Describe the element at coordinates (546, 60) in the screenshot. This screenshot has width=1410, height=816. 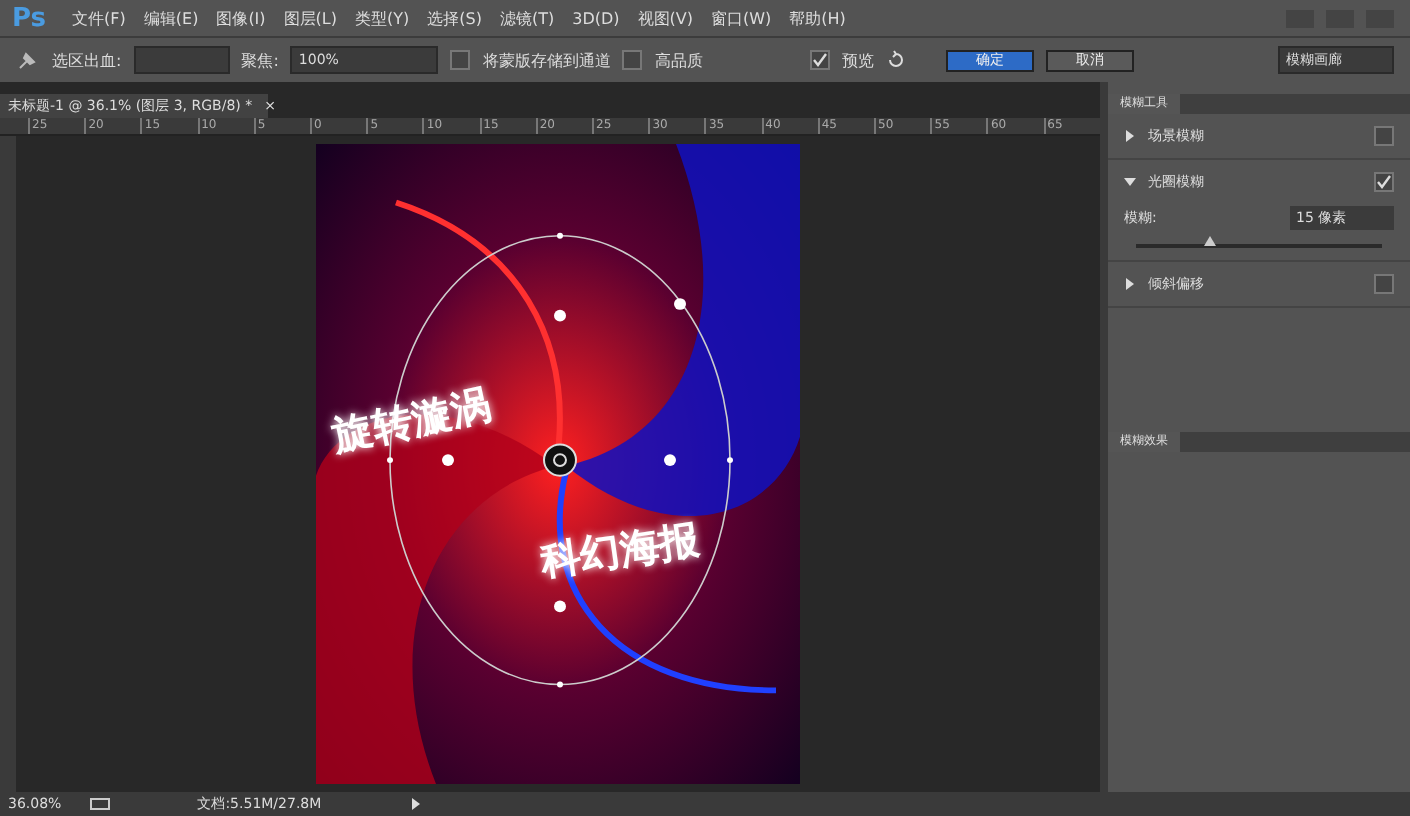
I see `checkbox-label: 将蒙版存储到通道` at that location.